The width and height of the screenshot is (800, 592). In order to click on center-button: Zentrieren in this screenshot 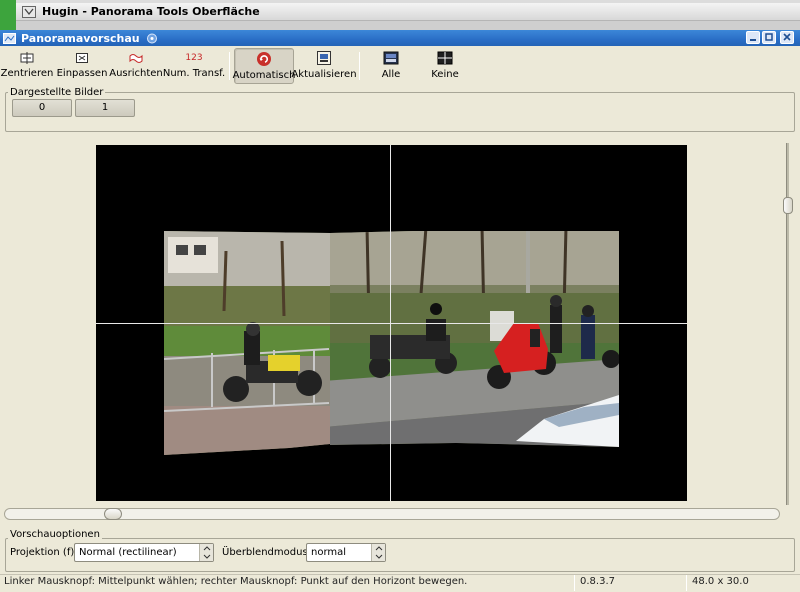, I will do `click(27, 66)`.